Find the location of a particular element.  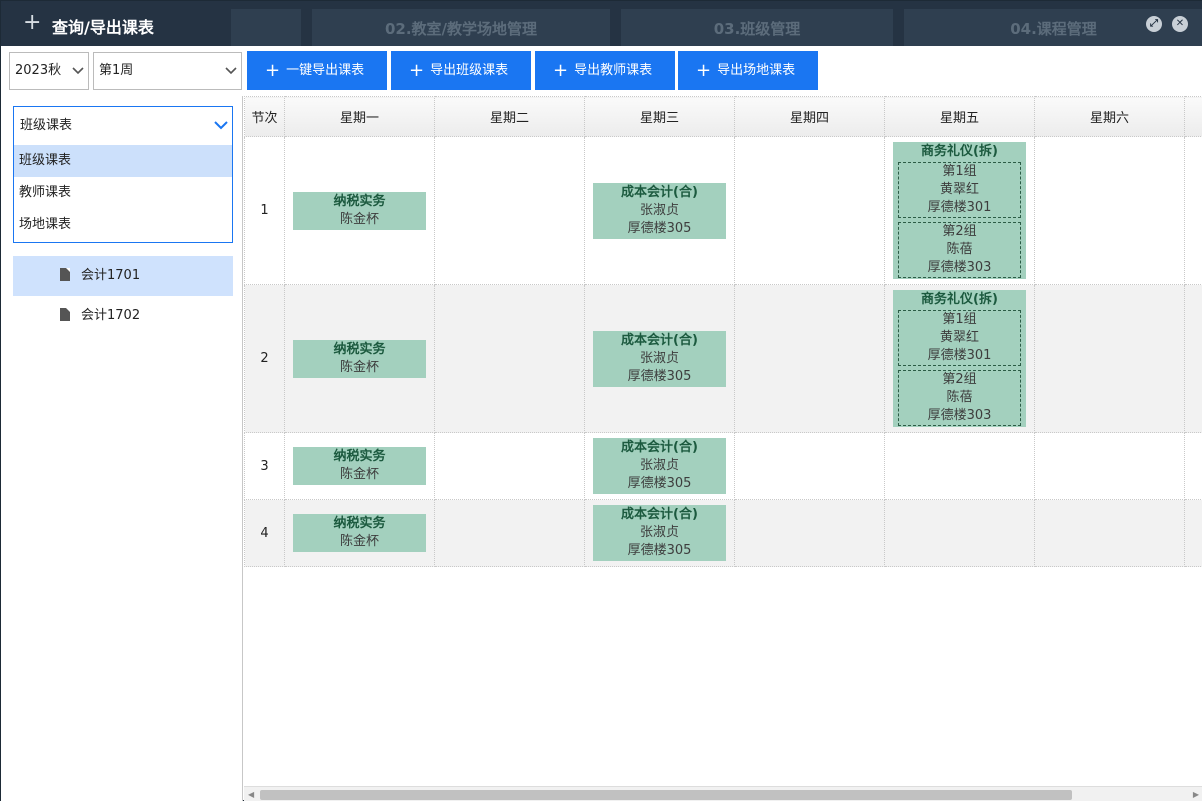

table-row: 3 纳税实务 陈金杯 成本会计(合) 张淑贞 厚德楼305 is located at coordinates (723, 466).